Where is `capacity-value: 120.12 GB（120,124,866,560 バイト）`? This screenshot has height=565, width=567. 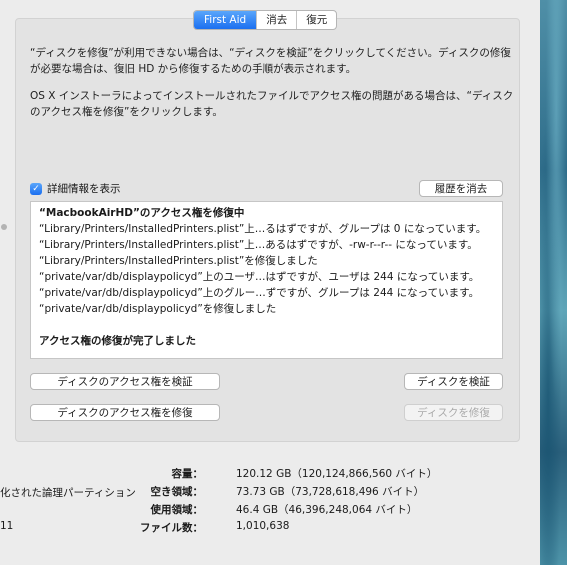
capacity-value: 120.12 GB（120,124,866,560 バイト） is located at coordinates (337, 474).